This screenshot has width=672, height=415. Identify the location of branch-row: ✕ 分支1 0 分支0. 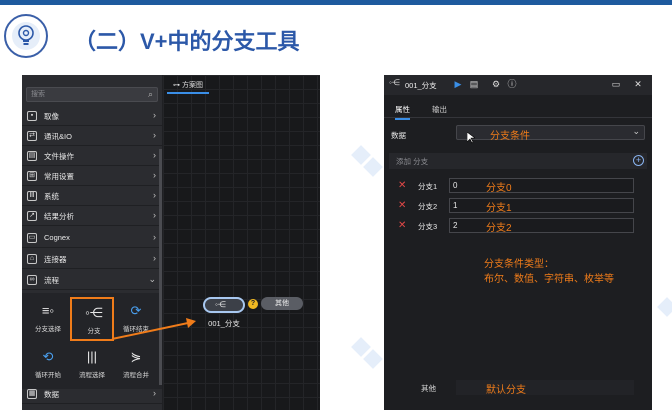
(518, 186).